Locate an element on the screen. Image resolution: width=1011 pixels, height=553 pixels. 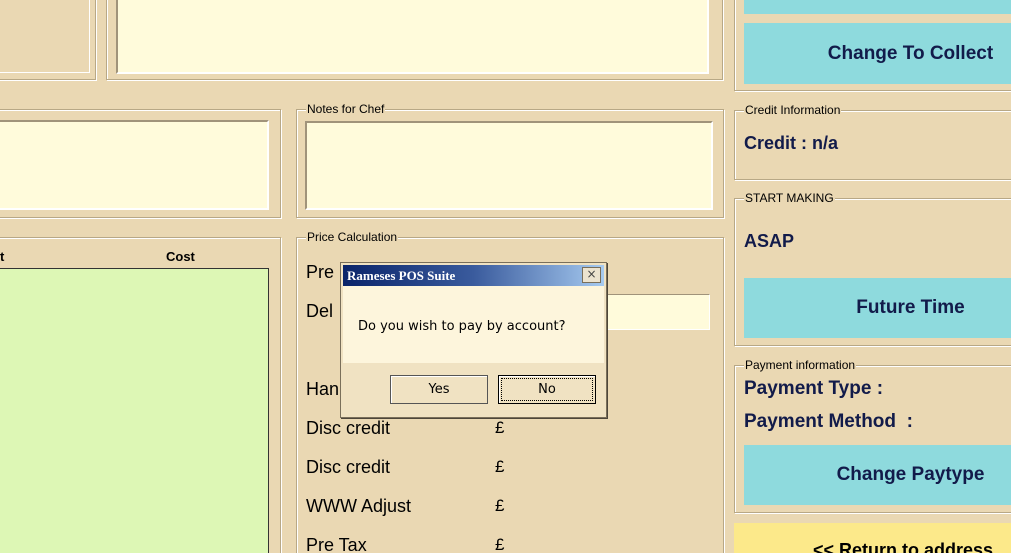
price-row-disc-credit-1-currency: £ is located at coordinates (500, 427).